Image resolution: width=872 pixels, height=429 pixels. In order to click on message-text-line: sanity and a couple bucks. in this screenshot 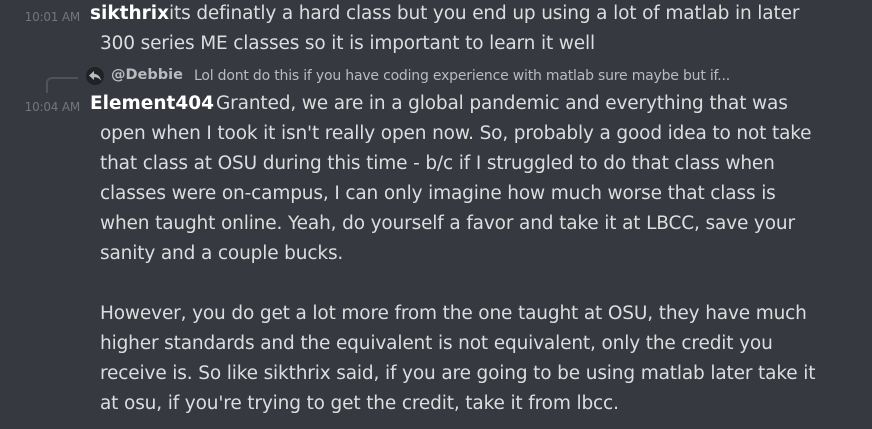, I will do `click(222, 253)`.